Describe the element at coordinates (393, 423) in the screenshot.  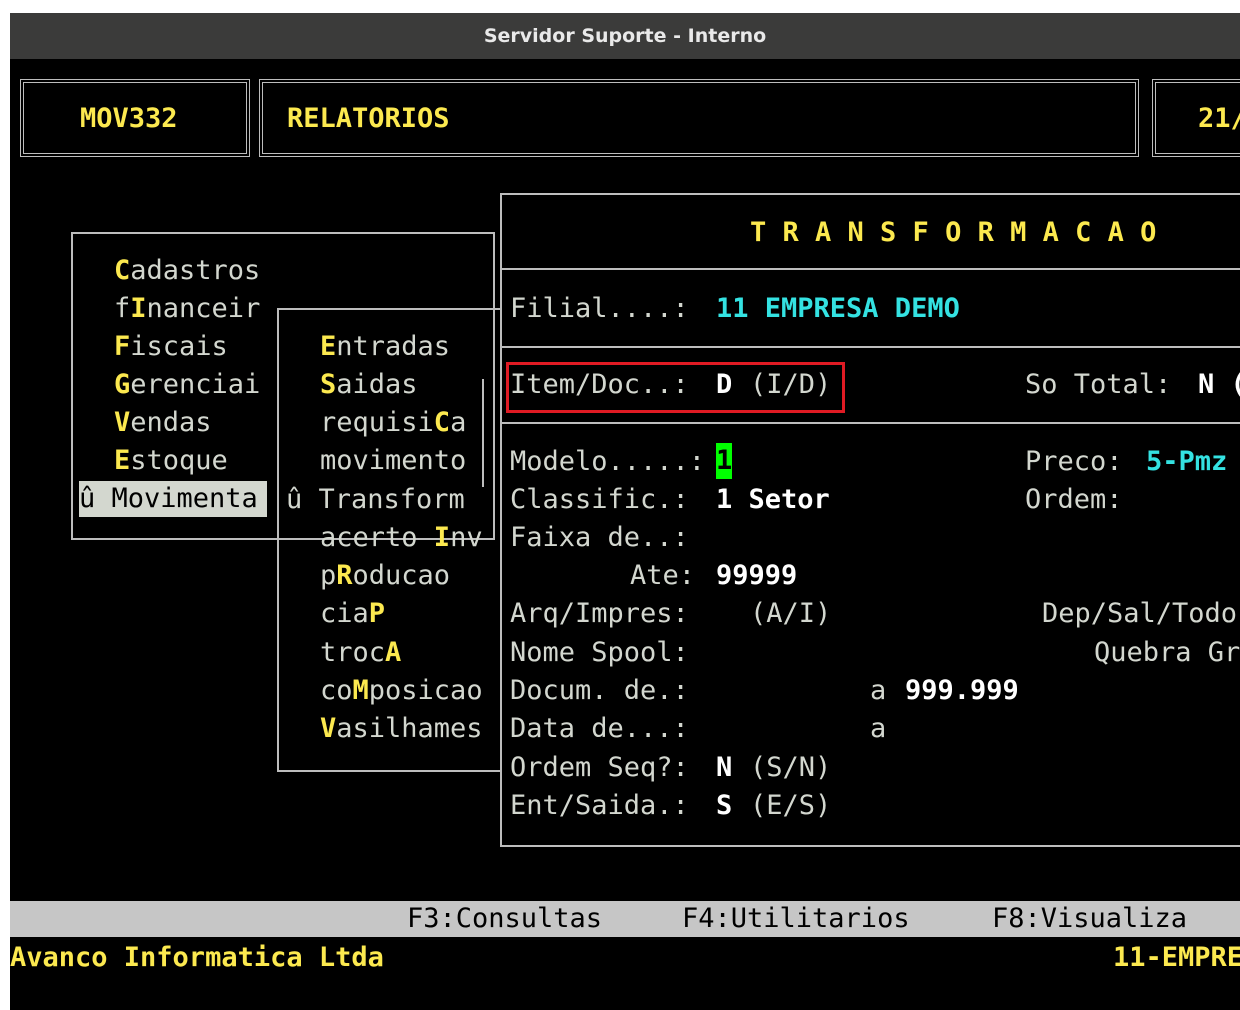
I see `submenu-item-requisica: requisiCa` at that location.